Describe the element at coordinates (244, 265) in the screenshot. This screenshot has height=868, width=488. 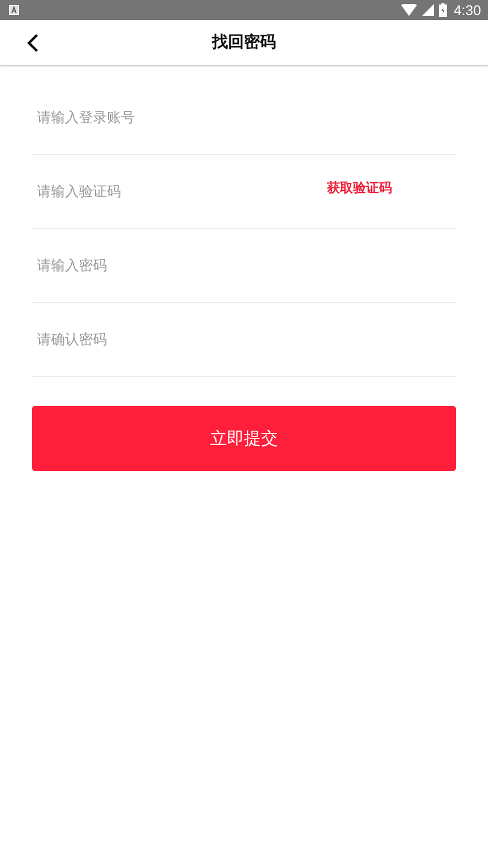
I see `input-field: 请输入密码` at that location.